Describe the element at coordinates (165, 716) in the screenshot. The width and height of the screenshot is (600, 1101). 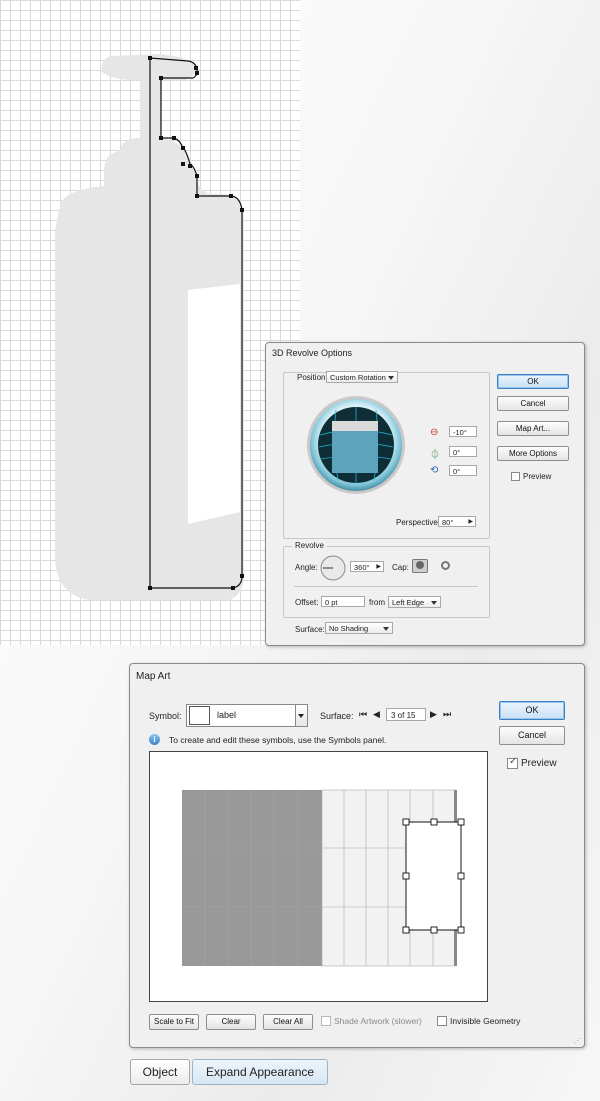
I see `symbol-label: Symbol:` at that location.